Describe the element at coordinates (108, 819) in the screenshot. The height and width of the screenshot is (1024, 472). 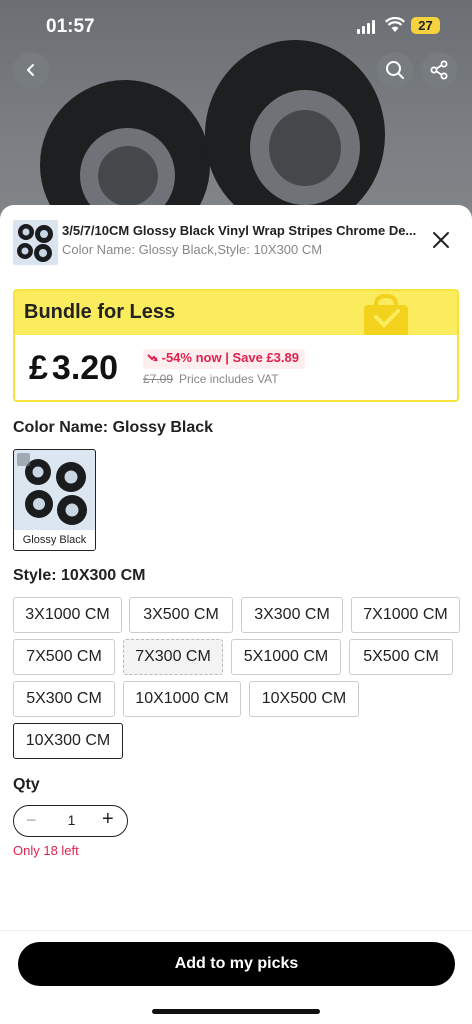
I see `qty-increment-button: +` at that location.